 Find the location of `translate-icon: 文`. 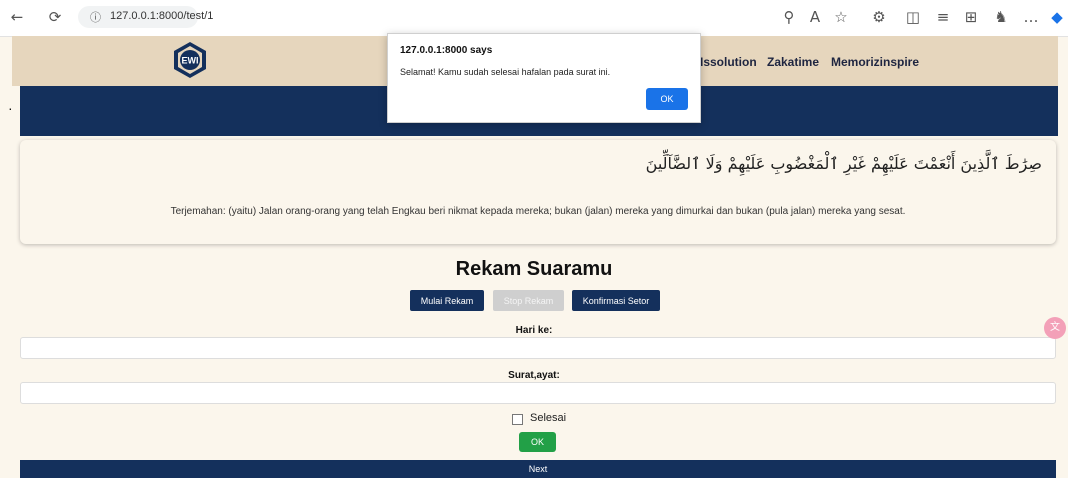

translate-icon: 文 is located at coordinates (1055, 328).